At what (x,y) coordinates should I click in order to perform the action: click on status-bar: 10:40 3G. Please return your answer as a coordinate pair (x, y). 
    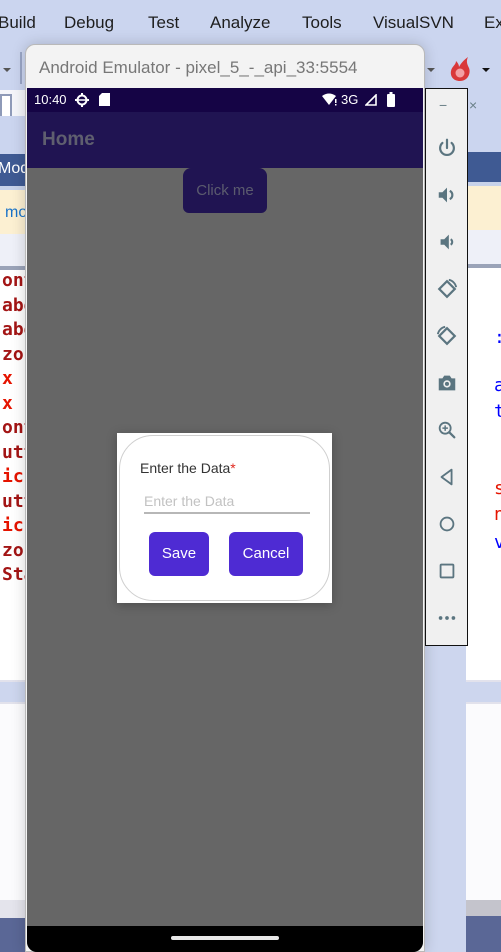
    Looking at the image, I should click on (225, 100).